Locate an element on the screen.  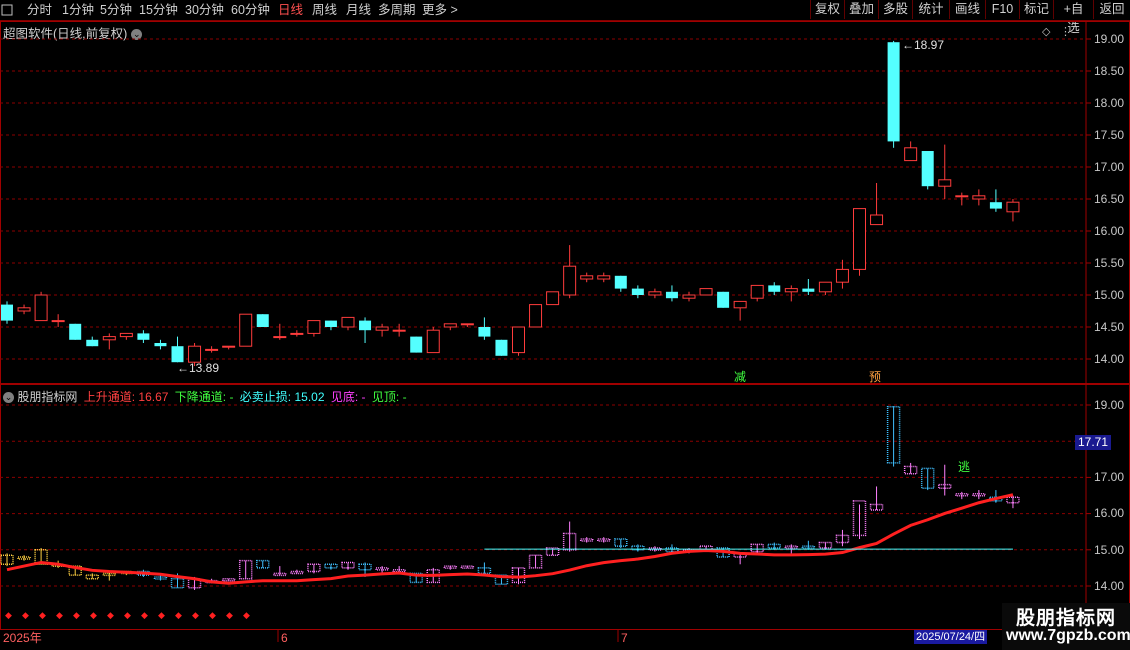
up-channel-line is located at coordinates (510, 539).